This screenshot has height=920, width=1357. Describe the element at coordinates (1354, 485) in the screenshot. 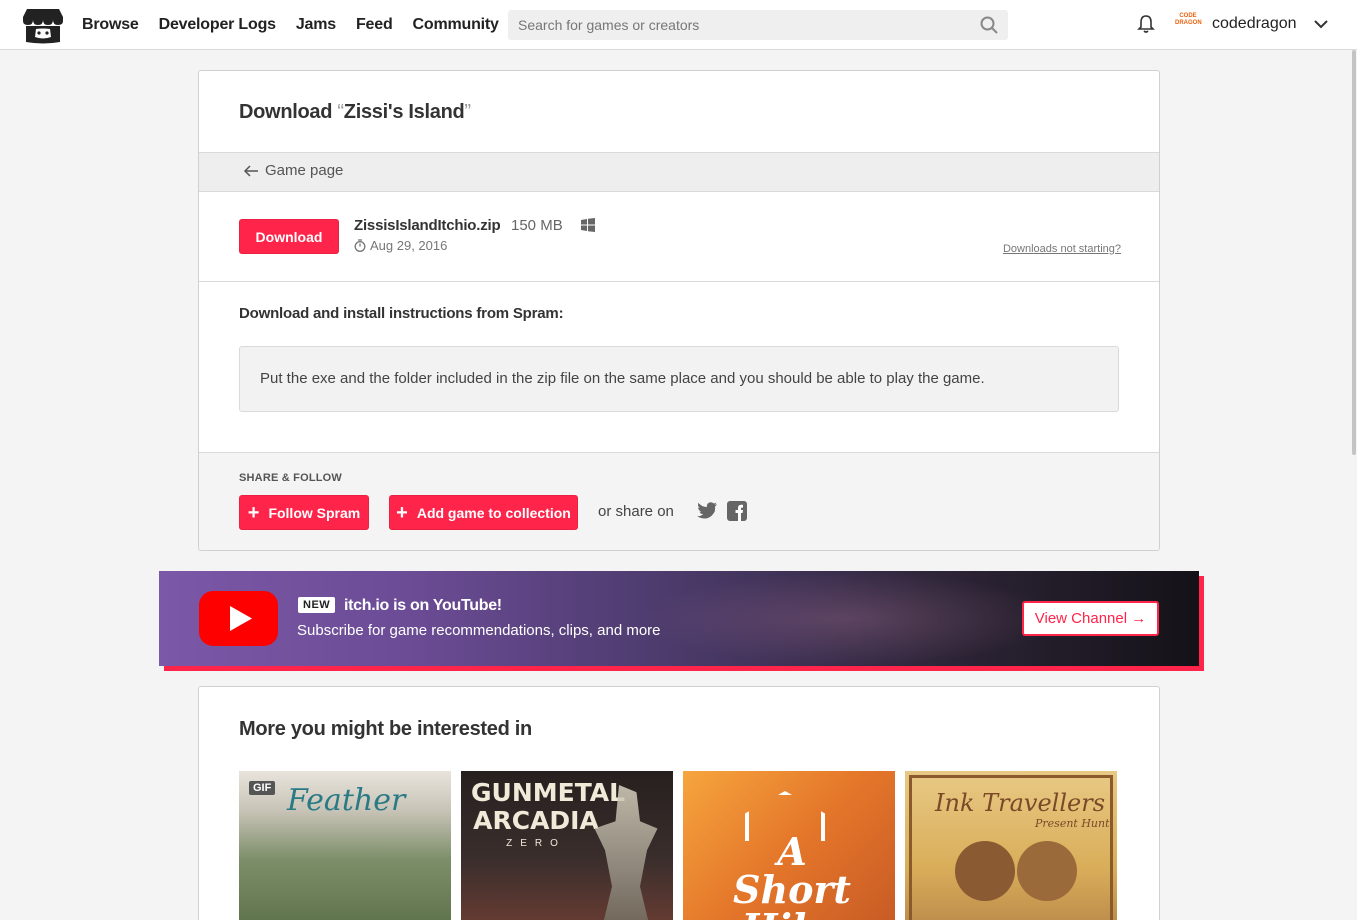

I see `page-scrollbar` at that location.